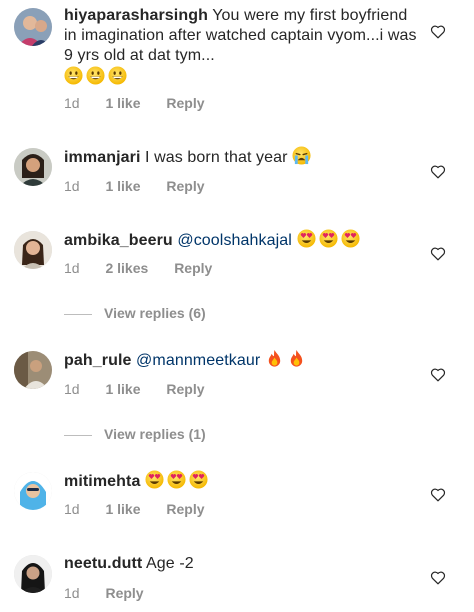  Describe the element at coordinates (198, 360) in the screenshot. I see `mention-link: @mannmeetkaur` at that location.